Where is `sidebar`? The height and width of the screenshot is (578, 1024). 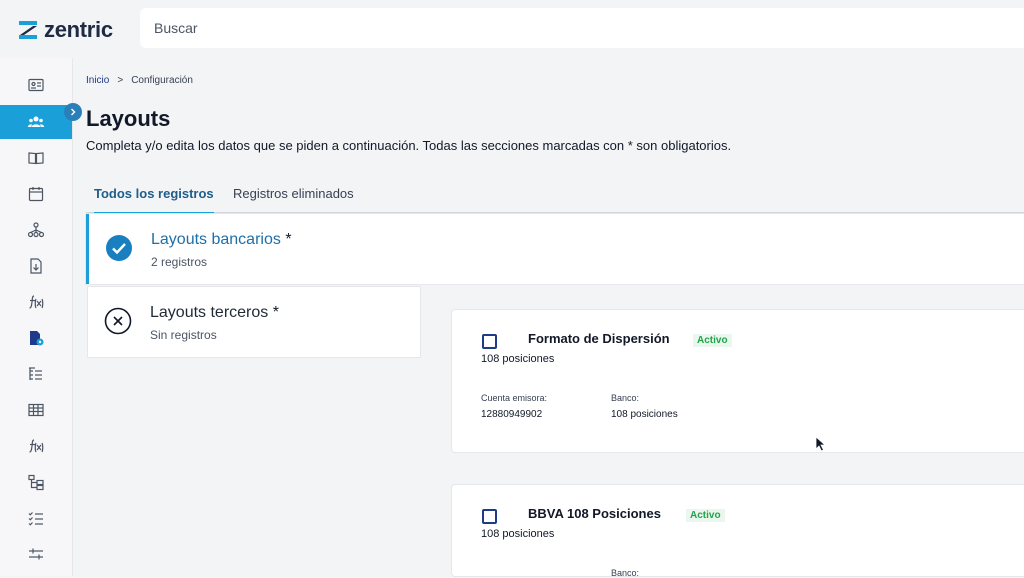 sidebar is located at coordinates (36, 317).